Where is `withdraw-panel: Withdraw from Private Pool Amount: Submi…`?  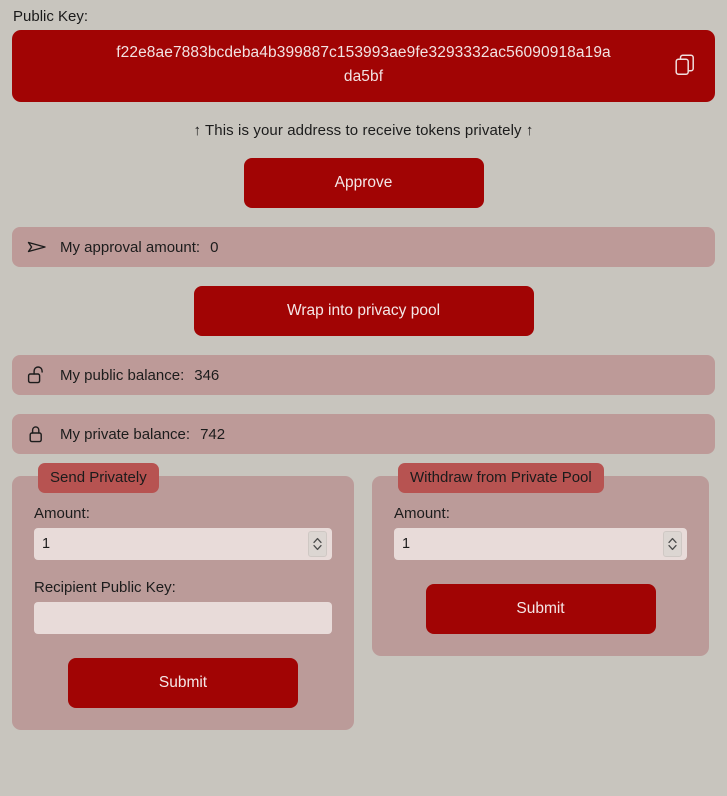
withdraw-panel: Withdraw from Private Pool Amount: Submi… is located at coordinates (540, 559).